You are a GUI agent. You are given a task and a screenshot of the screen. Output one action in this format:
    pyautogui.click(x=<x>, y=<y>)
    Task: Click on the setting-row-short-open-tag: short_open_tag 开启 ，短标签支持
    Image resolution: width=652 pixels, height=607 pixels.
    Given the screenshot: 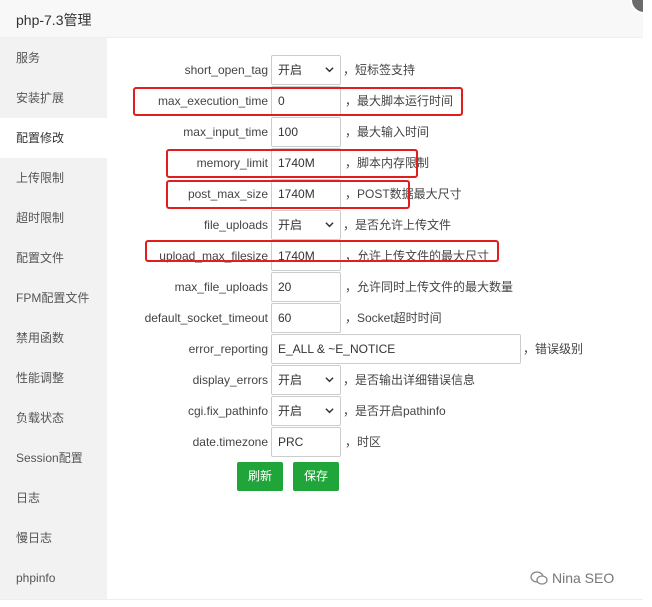 What is the action you would take?
    pyautogui.click(x=375, y=70)
    